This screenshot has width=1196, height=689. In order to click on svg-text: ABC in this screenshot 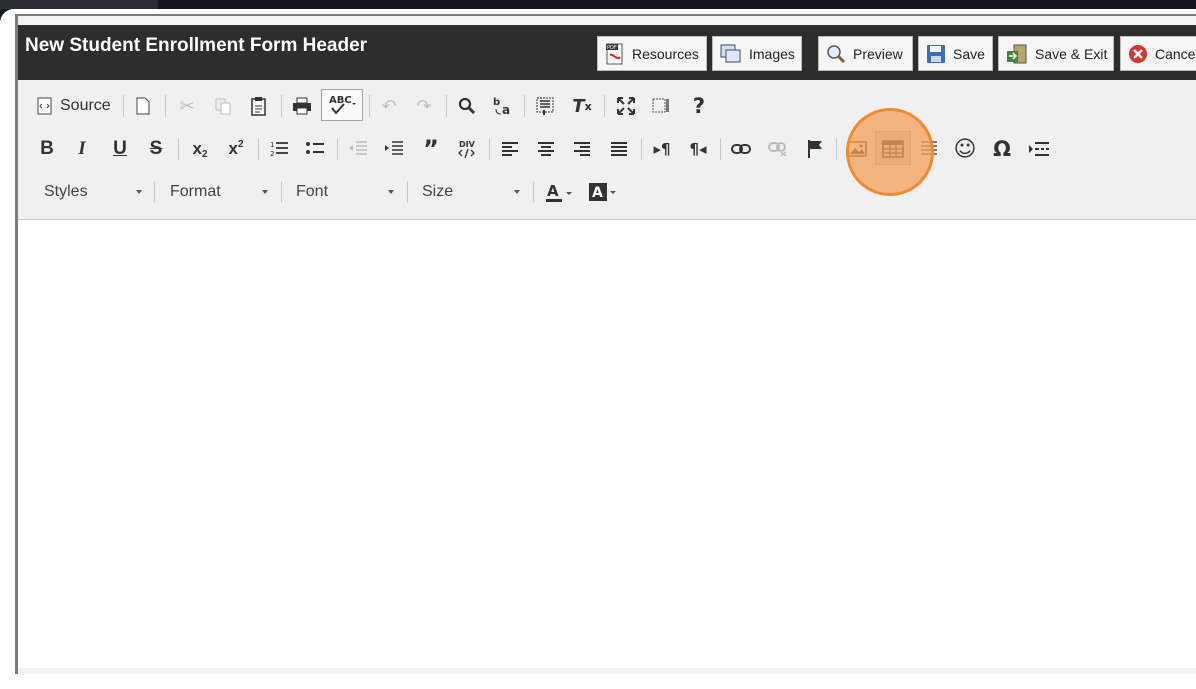, I will do `click(340, 100)`.